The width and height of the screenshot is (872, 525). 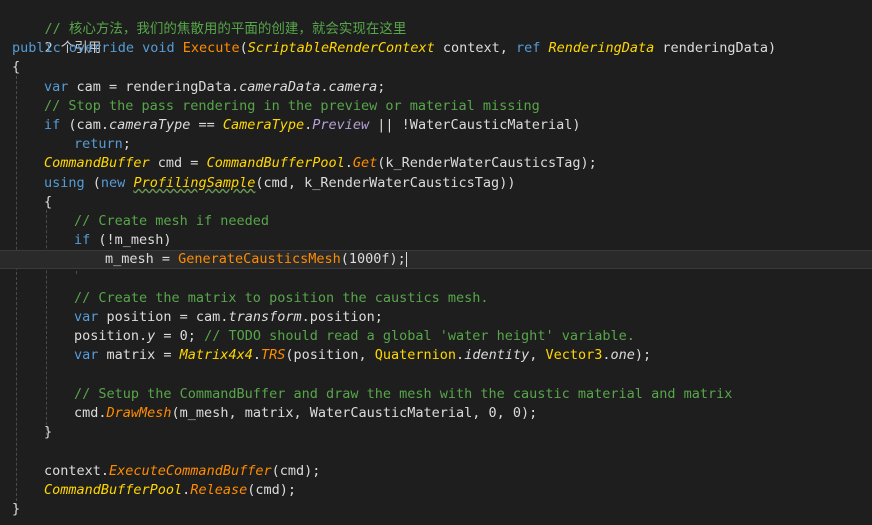 I want to click on method-name: GenerateCausticsMesh, so click(x=259, y=259).